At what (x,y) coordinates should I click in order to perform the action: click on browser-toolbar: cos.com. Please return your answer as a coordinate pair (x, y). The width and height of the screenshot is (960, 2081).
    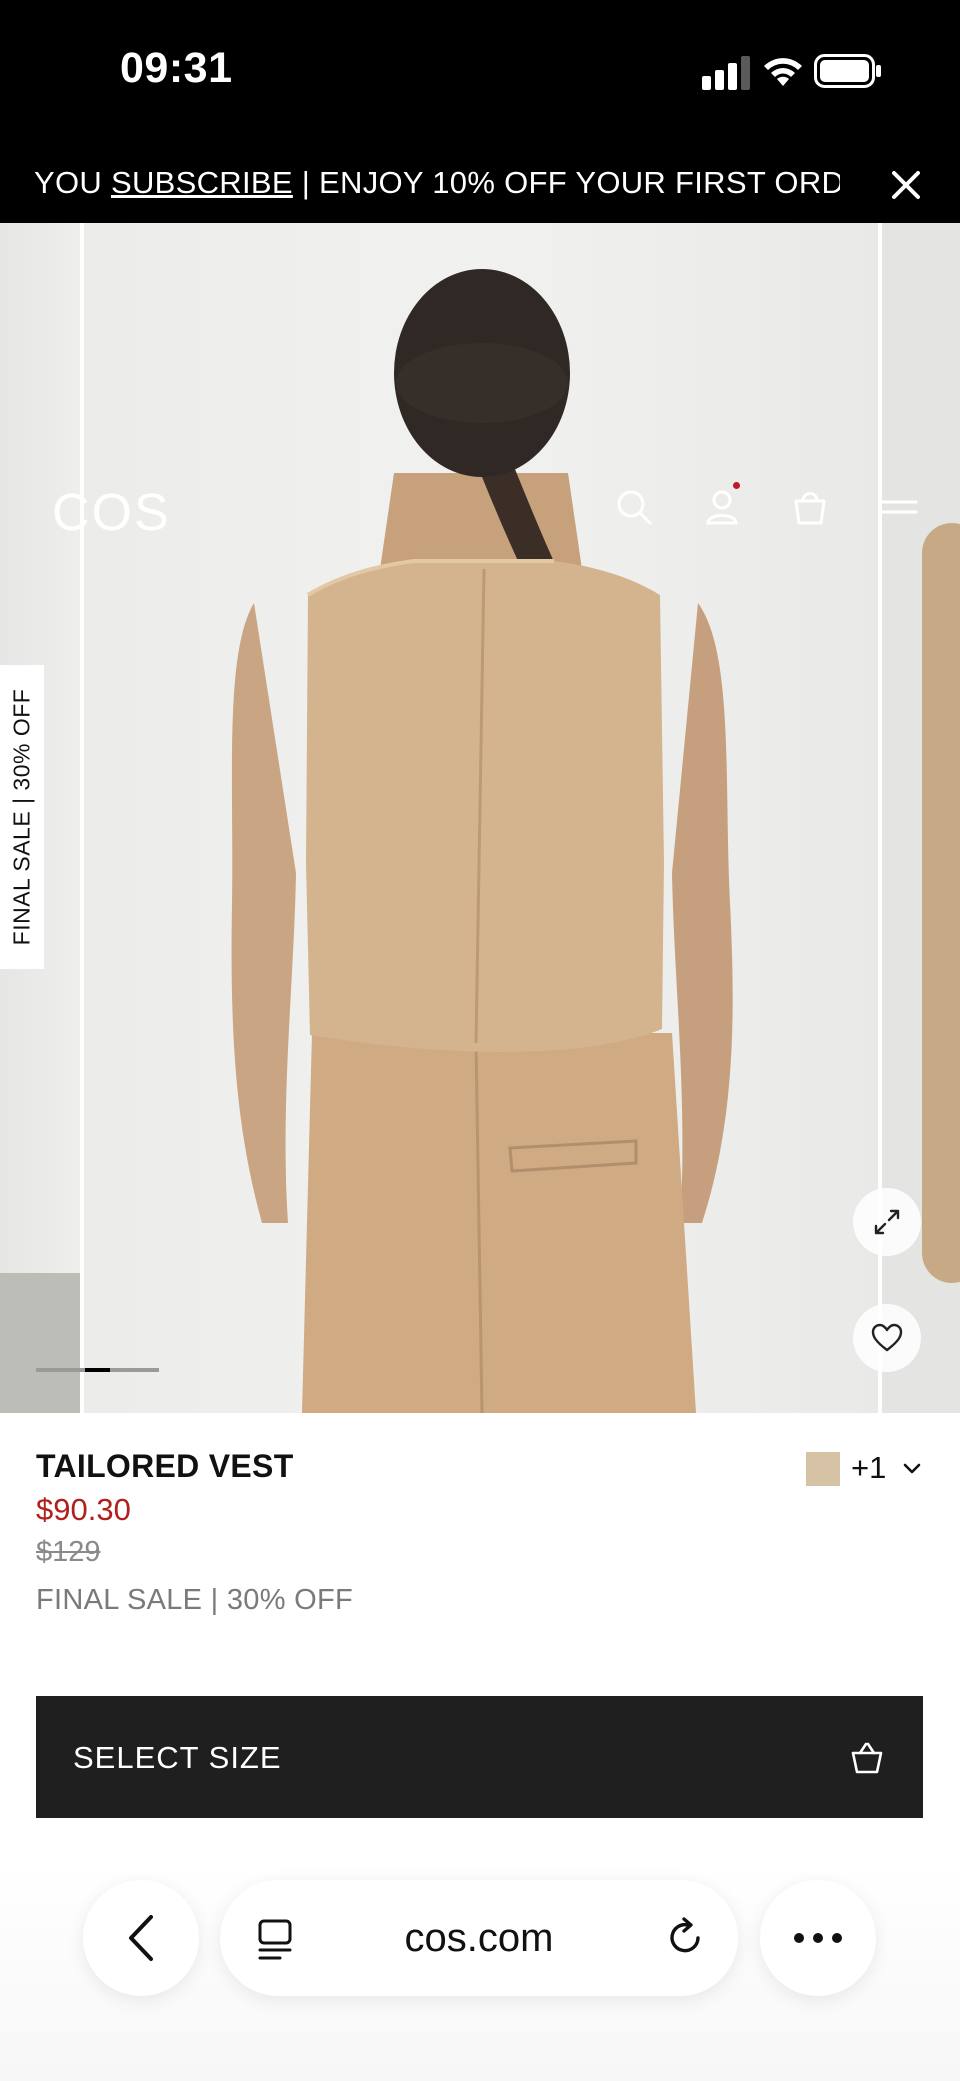
    Looking at the image, I should click on (480, 1970).